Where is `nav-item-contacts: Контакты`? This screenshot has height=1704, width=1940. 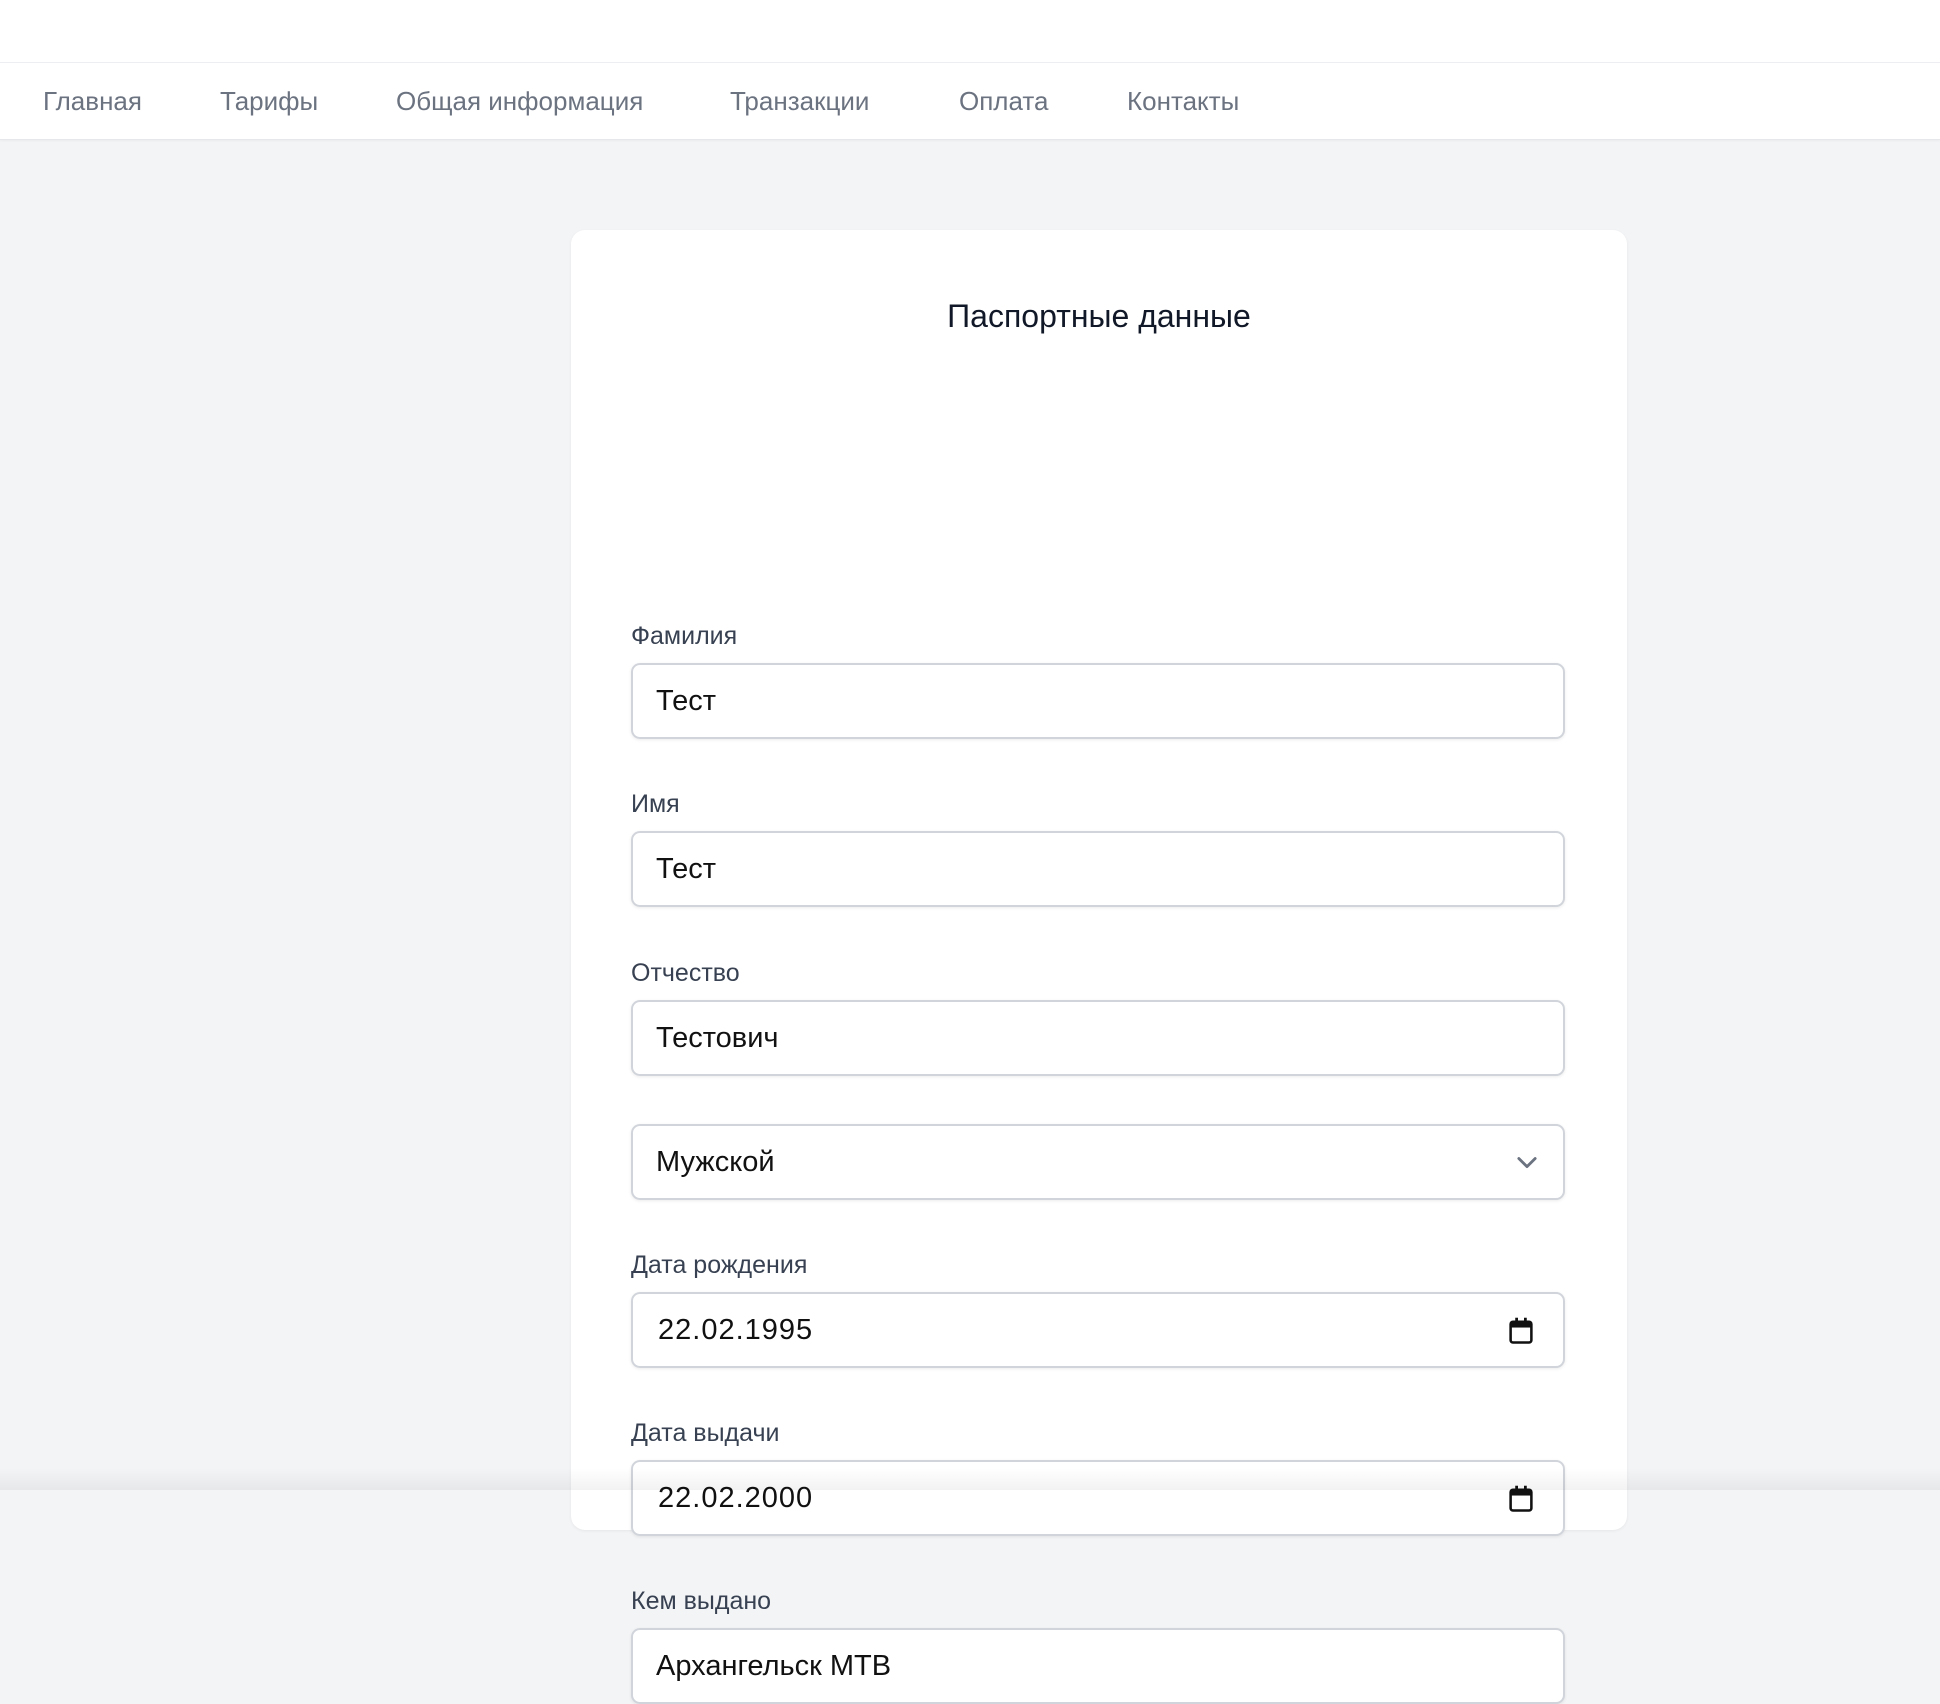 nav-item-contacts: Контакты is located at coordinates (1183, 101).